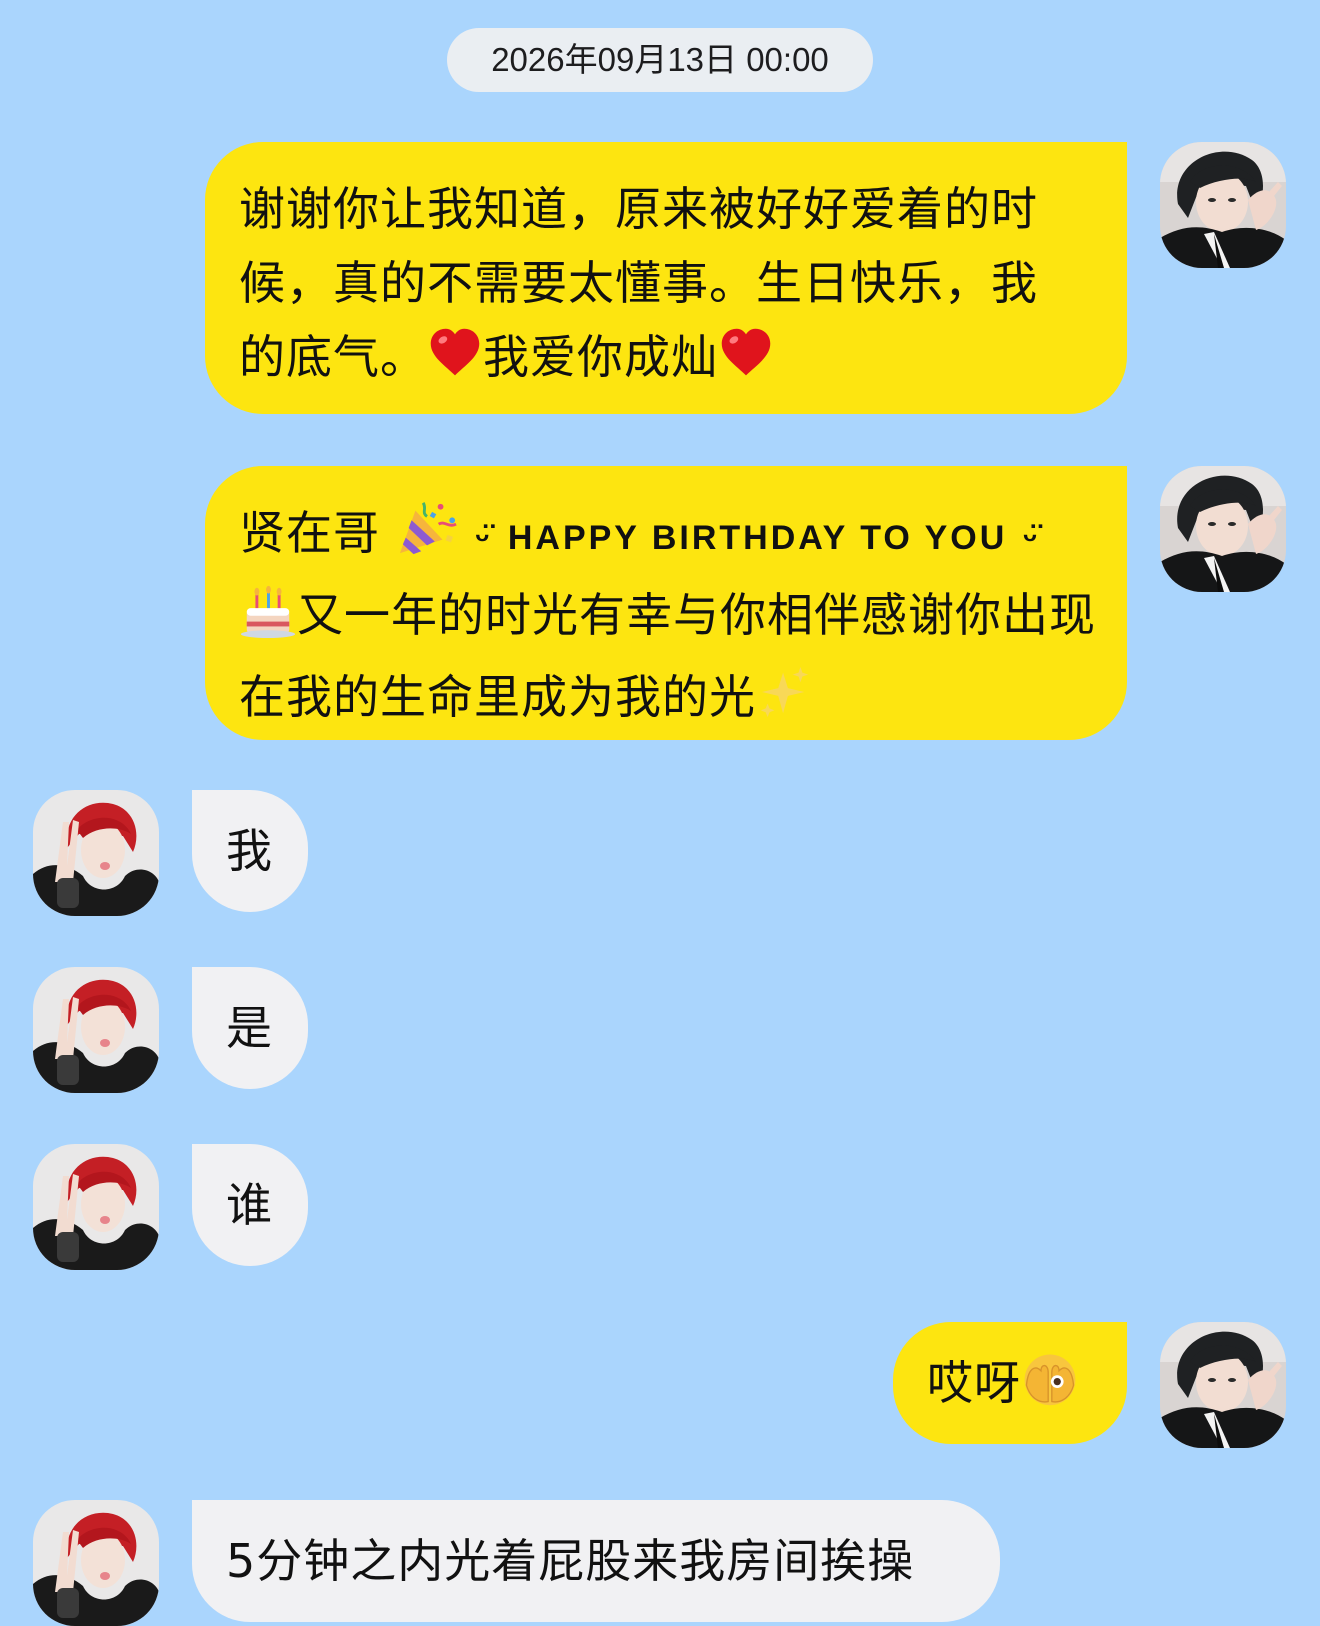  Describe the element at coordinates (428, 538) in the screenshot. I see `party-popper-emoji-icon` at that location.